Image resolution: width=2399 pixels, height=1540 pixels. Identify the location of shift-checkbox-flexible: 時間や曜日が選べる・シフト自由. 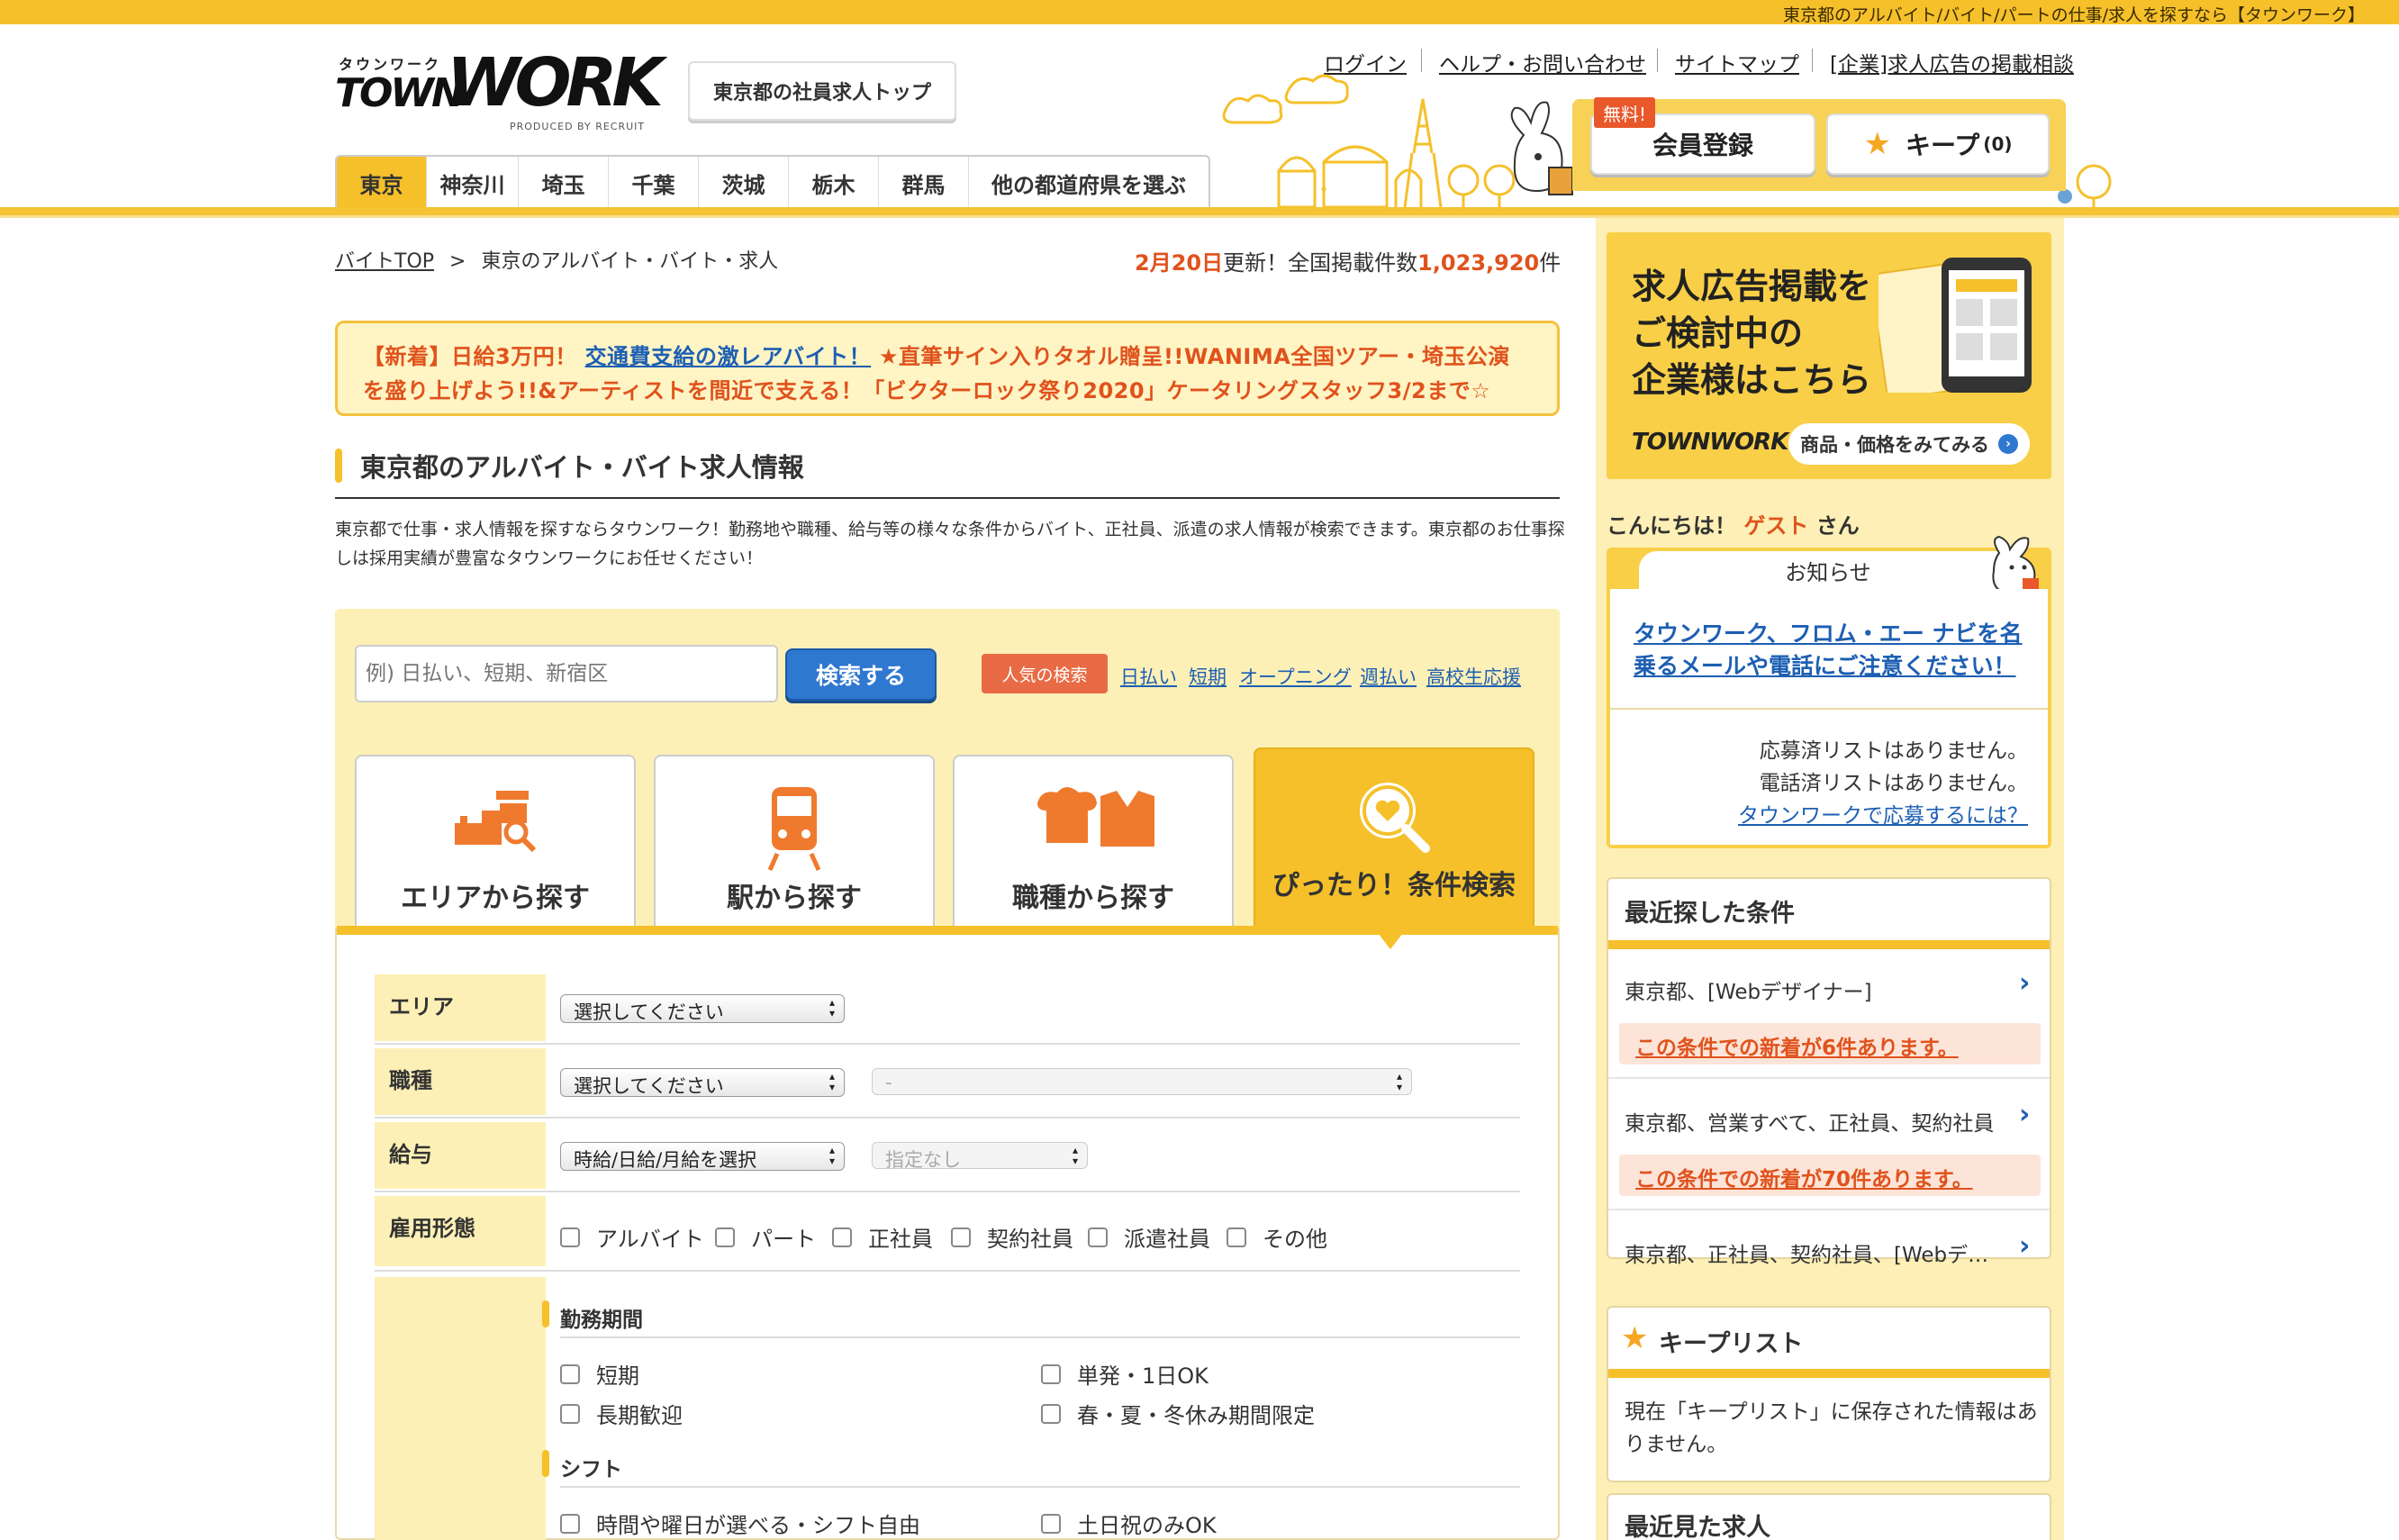
(740, 1523).